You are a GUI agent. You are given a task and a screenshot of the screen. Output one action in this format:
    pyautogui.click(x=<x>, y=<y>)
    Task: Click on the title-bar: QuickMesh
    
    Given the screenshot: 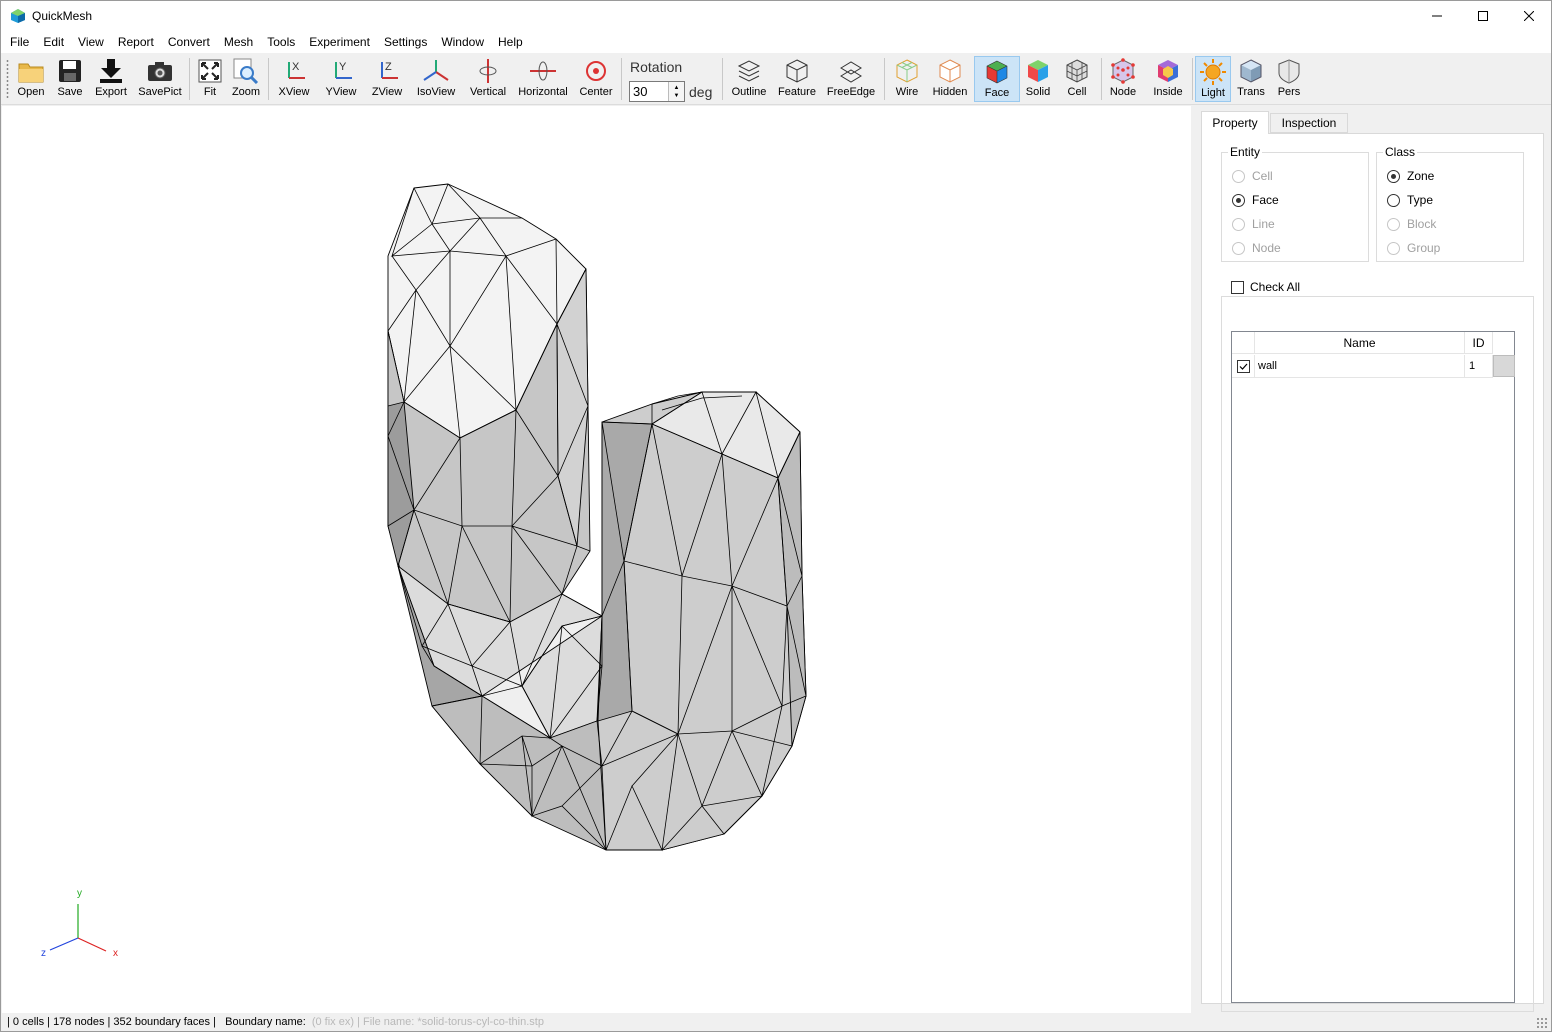 What is the action you would take?
    pyautogui.click(x=776, y=16)
    